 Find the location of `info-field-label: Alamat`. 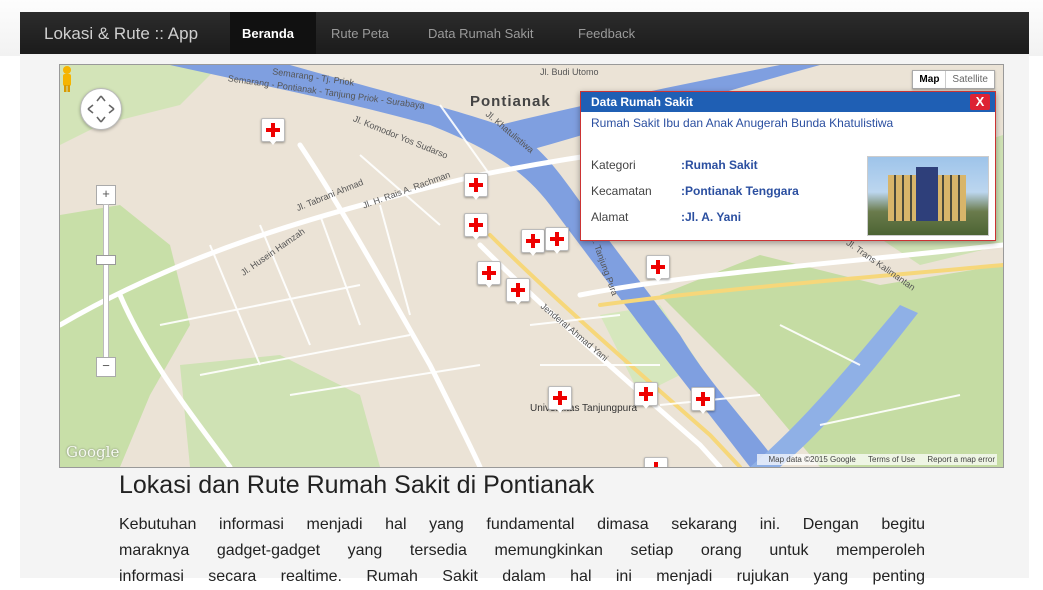

info-field-label: Alamat is located at coordinates (610, 217).